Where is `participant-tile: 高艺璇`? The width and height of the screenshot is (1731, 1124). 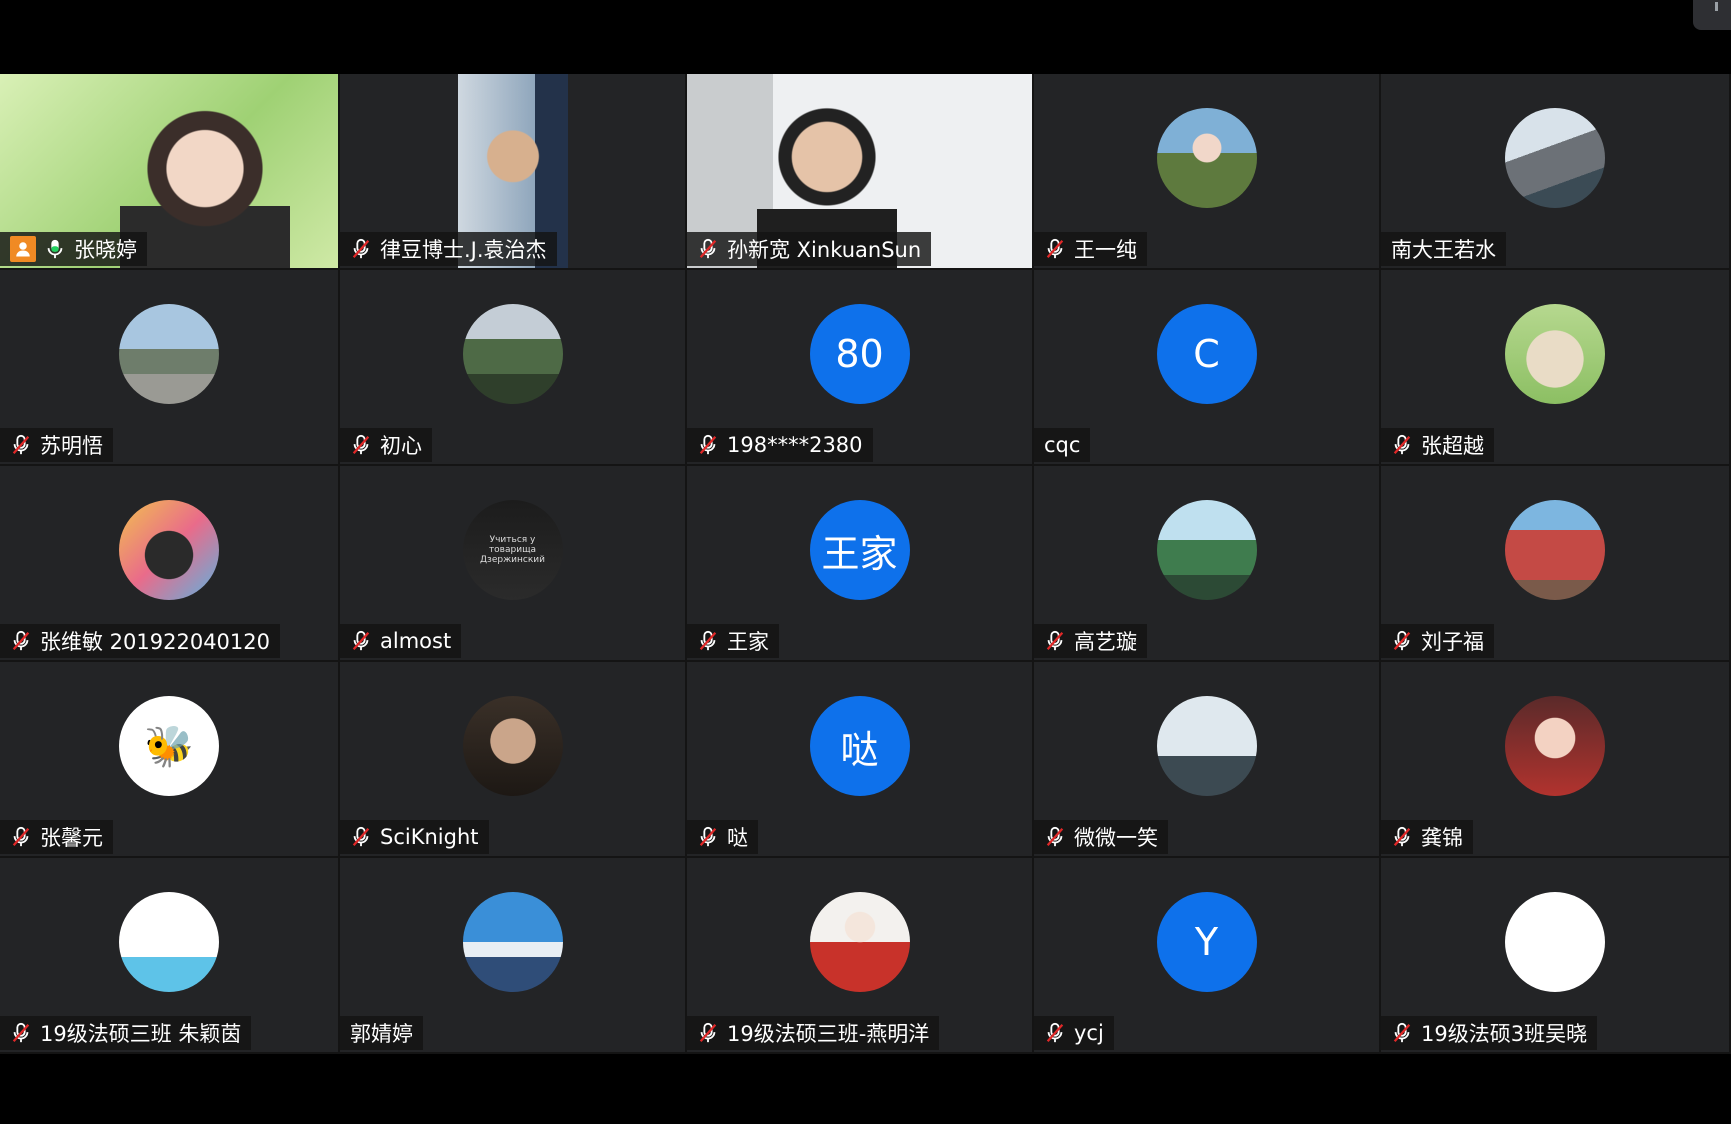 participant-tile: 高艺璇 is located at coordinates (1207, 564).